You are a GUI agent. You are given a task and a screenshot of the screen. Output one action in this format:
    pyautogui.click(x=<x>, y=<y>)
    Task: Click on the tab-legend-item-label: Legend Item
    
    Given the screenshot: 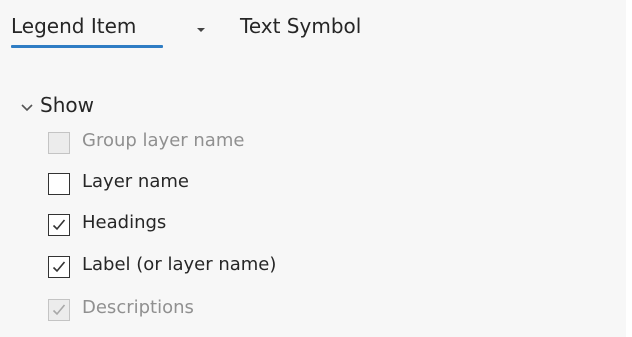 What is the action you would take?
    pyautogui.click(x=74, y=26)
    